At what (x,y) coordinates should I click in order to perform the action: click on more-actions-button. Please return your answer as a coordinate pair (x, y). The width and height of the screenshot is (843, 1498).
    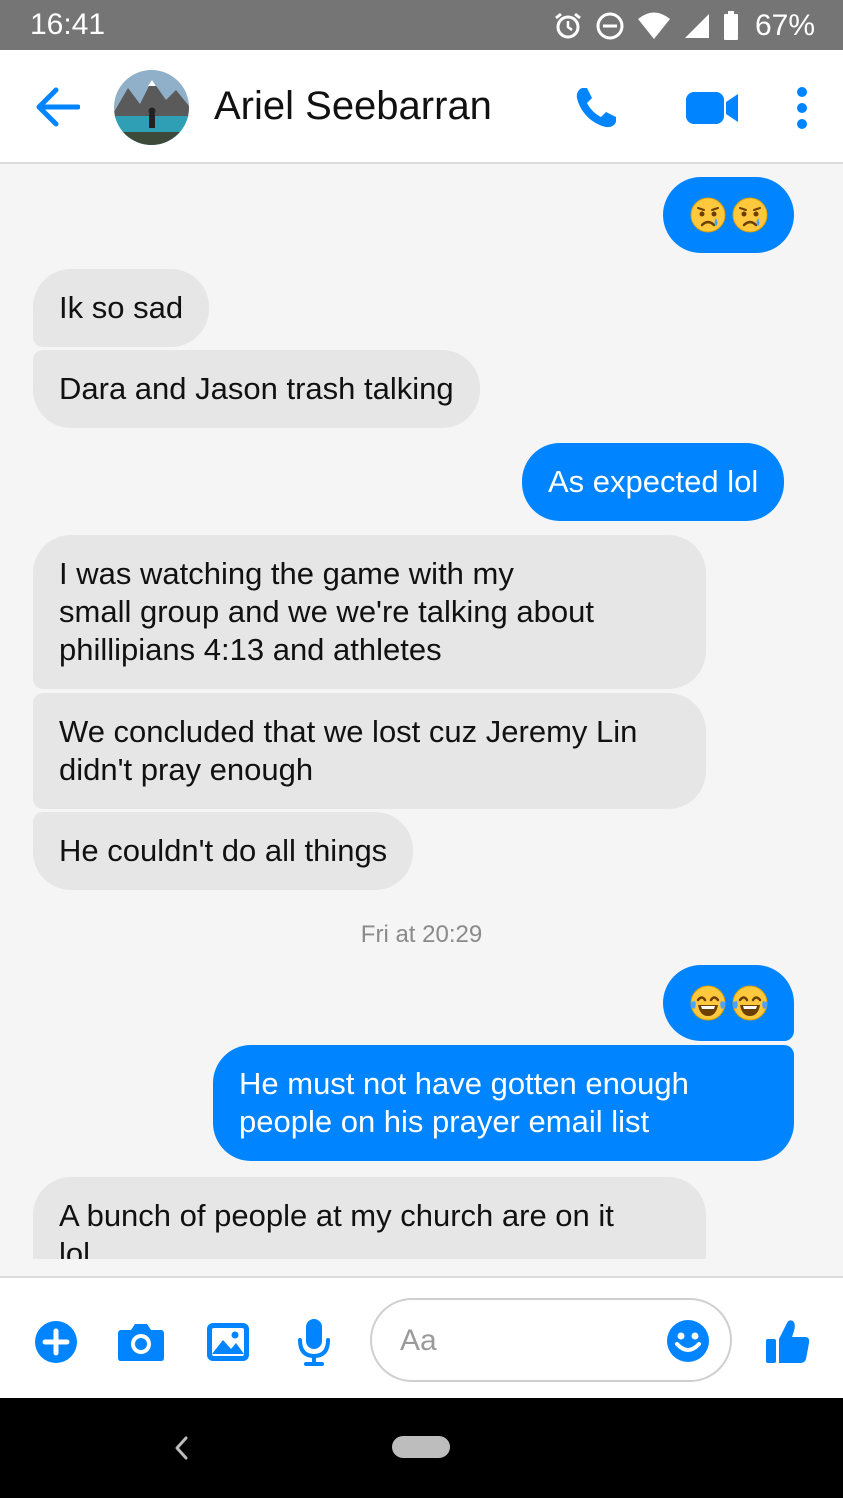
    Looking at the image, I should click on (56, 1342).